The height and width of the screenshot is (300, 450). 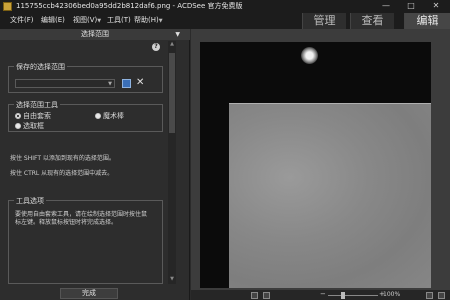 I want to click on minimize-button: —, so click(x=386, y=6).